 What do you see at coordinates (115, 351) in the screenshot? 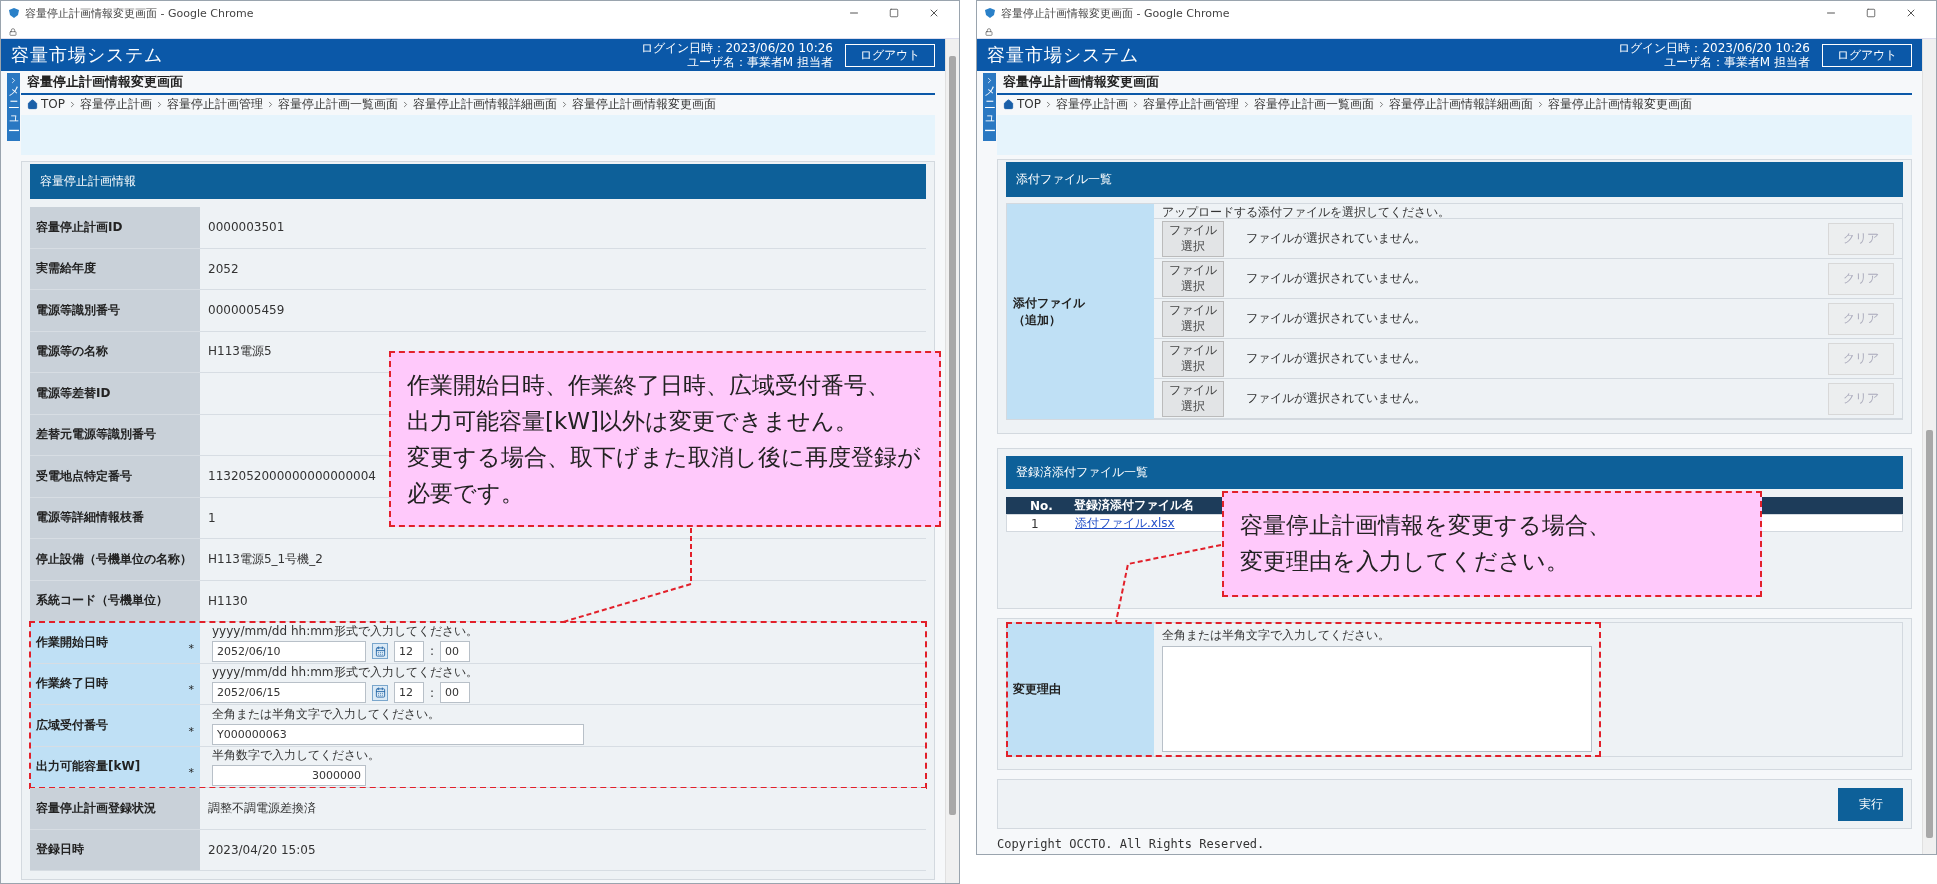
I see `field-label: 電源等の名称` at bounding box center [115, 351].